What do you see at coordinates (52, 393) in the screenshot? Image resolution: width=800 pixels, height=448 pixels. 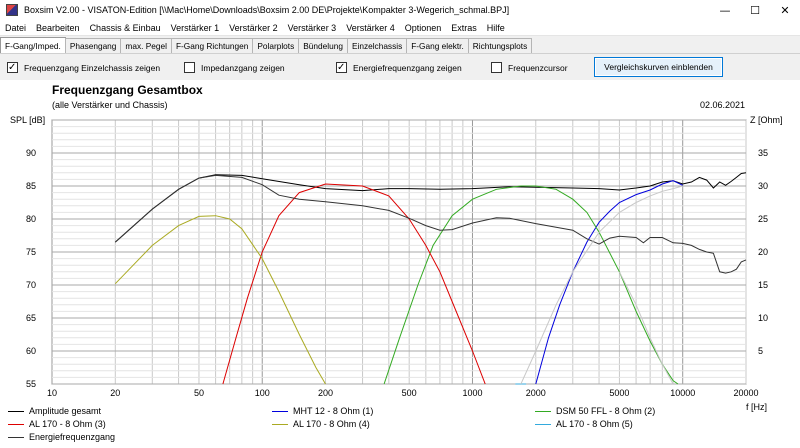 I see `x-tick-label: 10` at bounding box center [52, 393].